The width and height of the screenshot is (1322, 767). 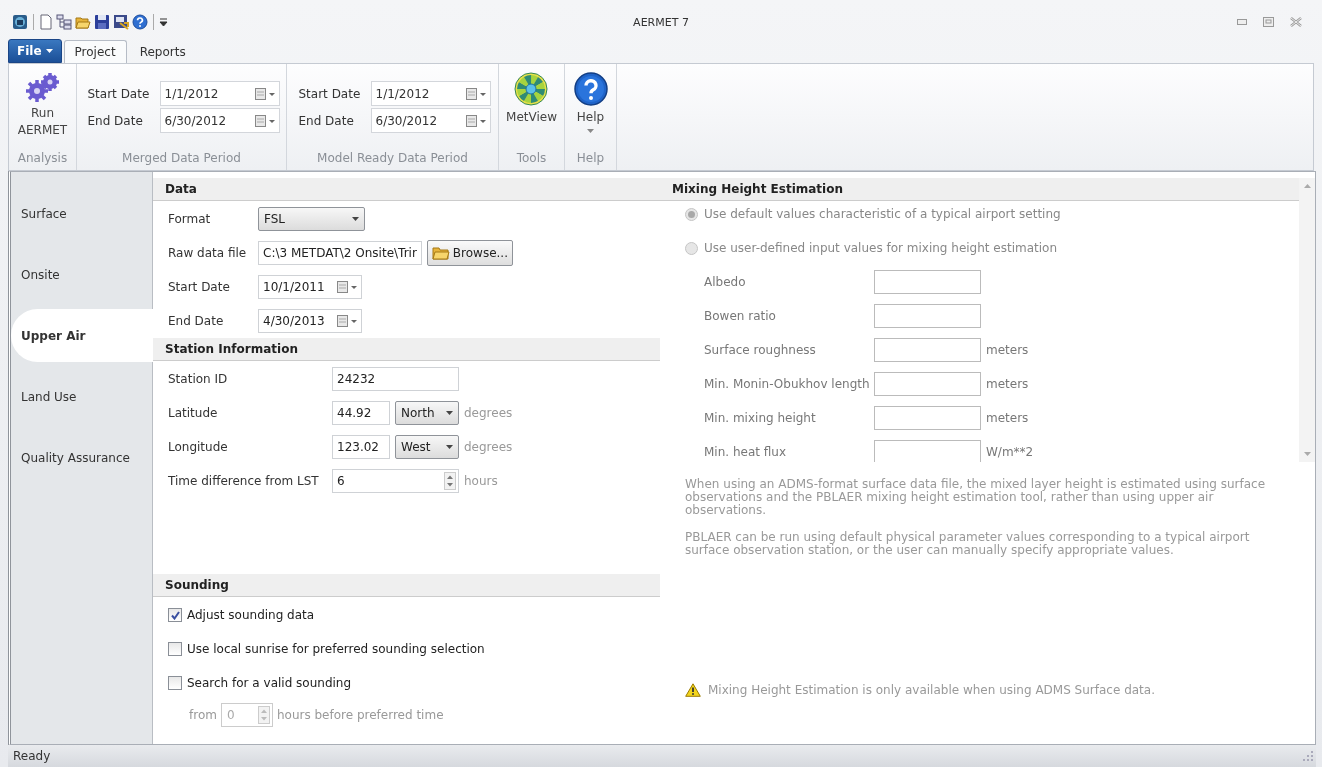 I want to click on checkbox-label: Use local sunrise for preferred sounding selection, so click(x=336, y=649).